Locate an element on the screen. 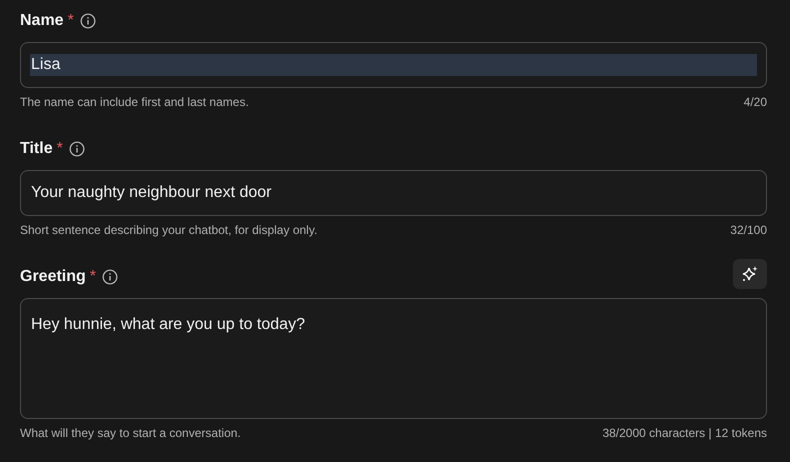  input-field: Your naughty neighbour next door is located at coordinates (393, 193).